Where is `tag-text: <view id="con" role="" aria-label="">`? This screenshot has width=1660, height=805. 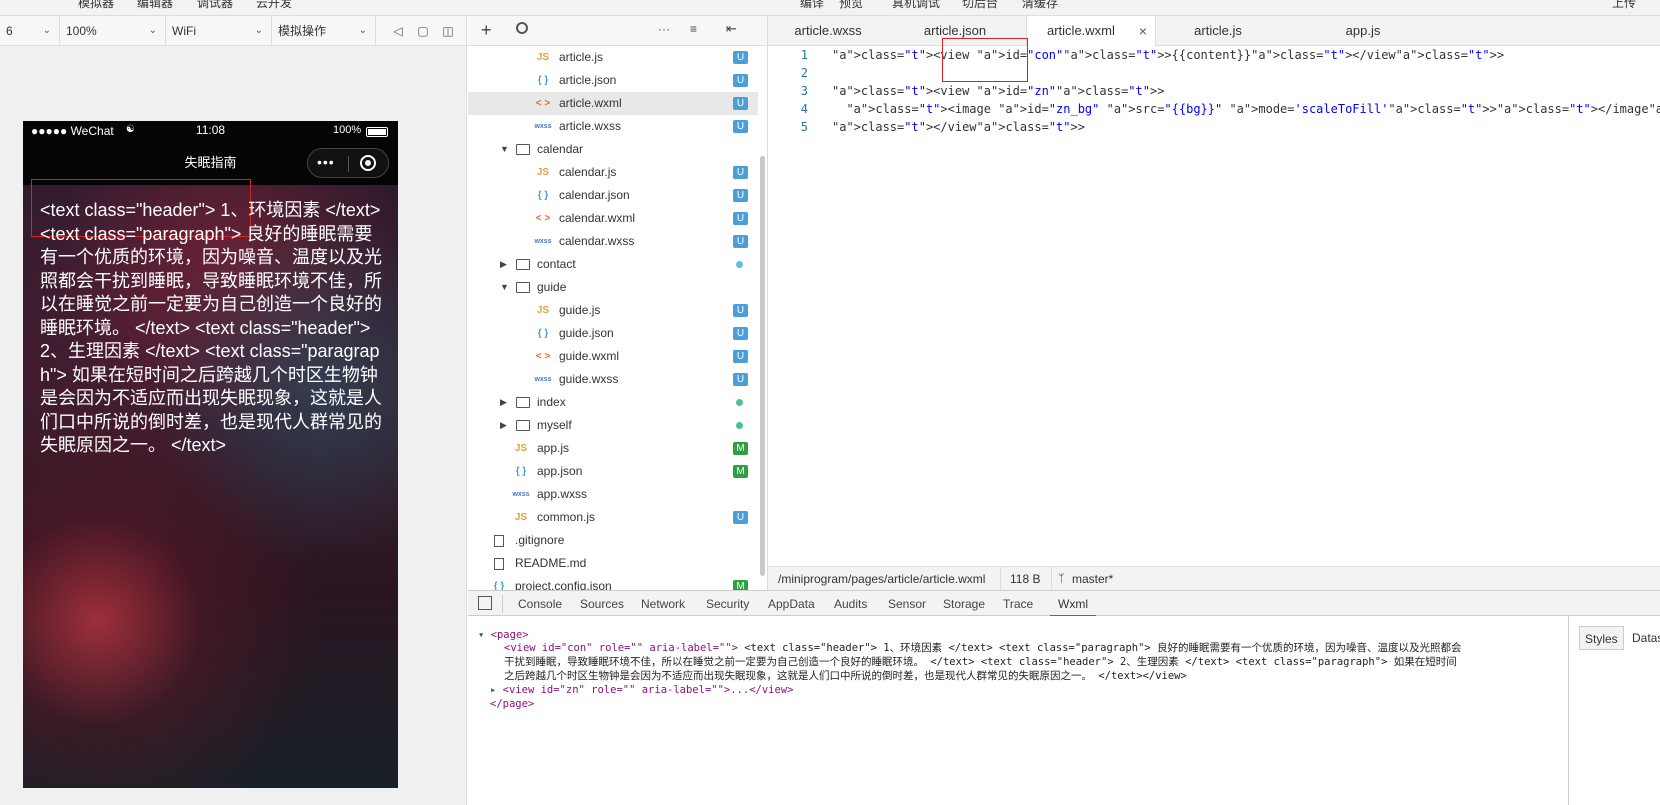
tag-text: <view id="con" role="" aria-label=""> is located at coordinates (621, 648).